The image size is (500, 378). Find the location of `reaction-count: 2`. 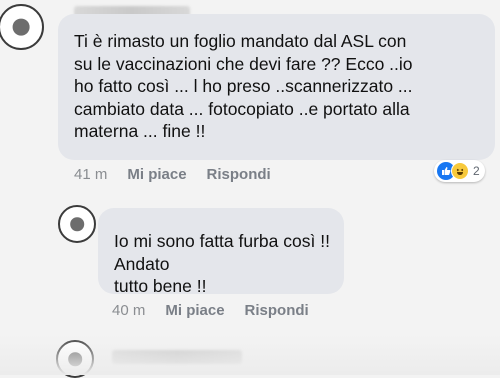

reaction-count: 2 is located at coordinates (476, 171).